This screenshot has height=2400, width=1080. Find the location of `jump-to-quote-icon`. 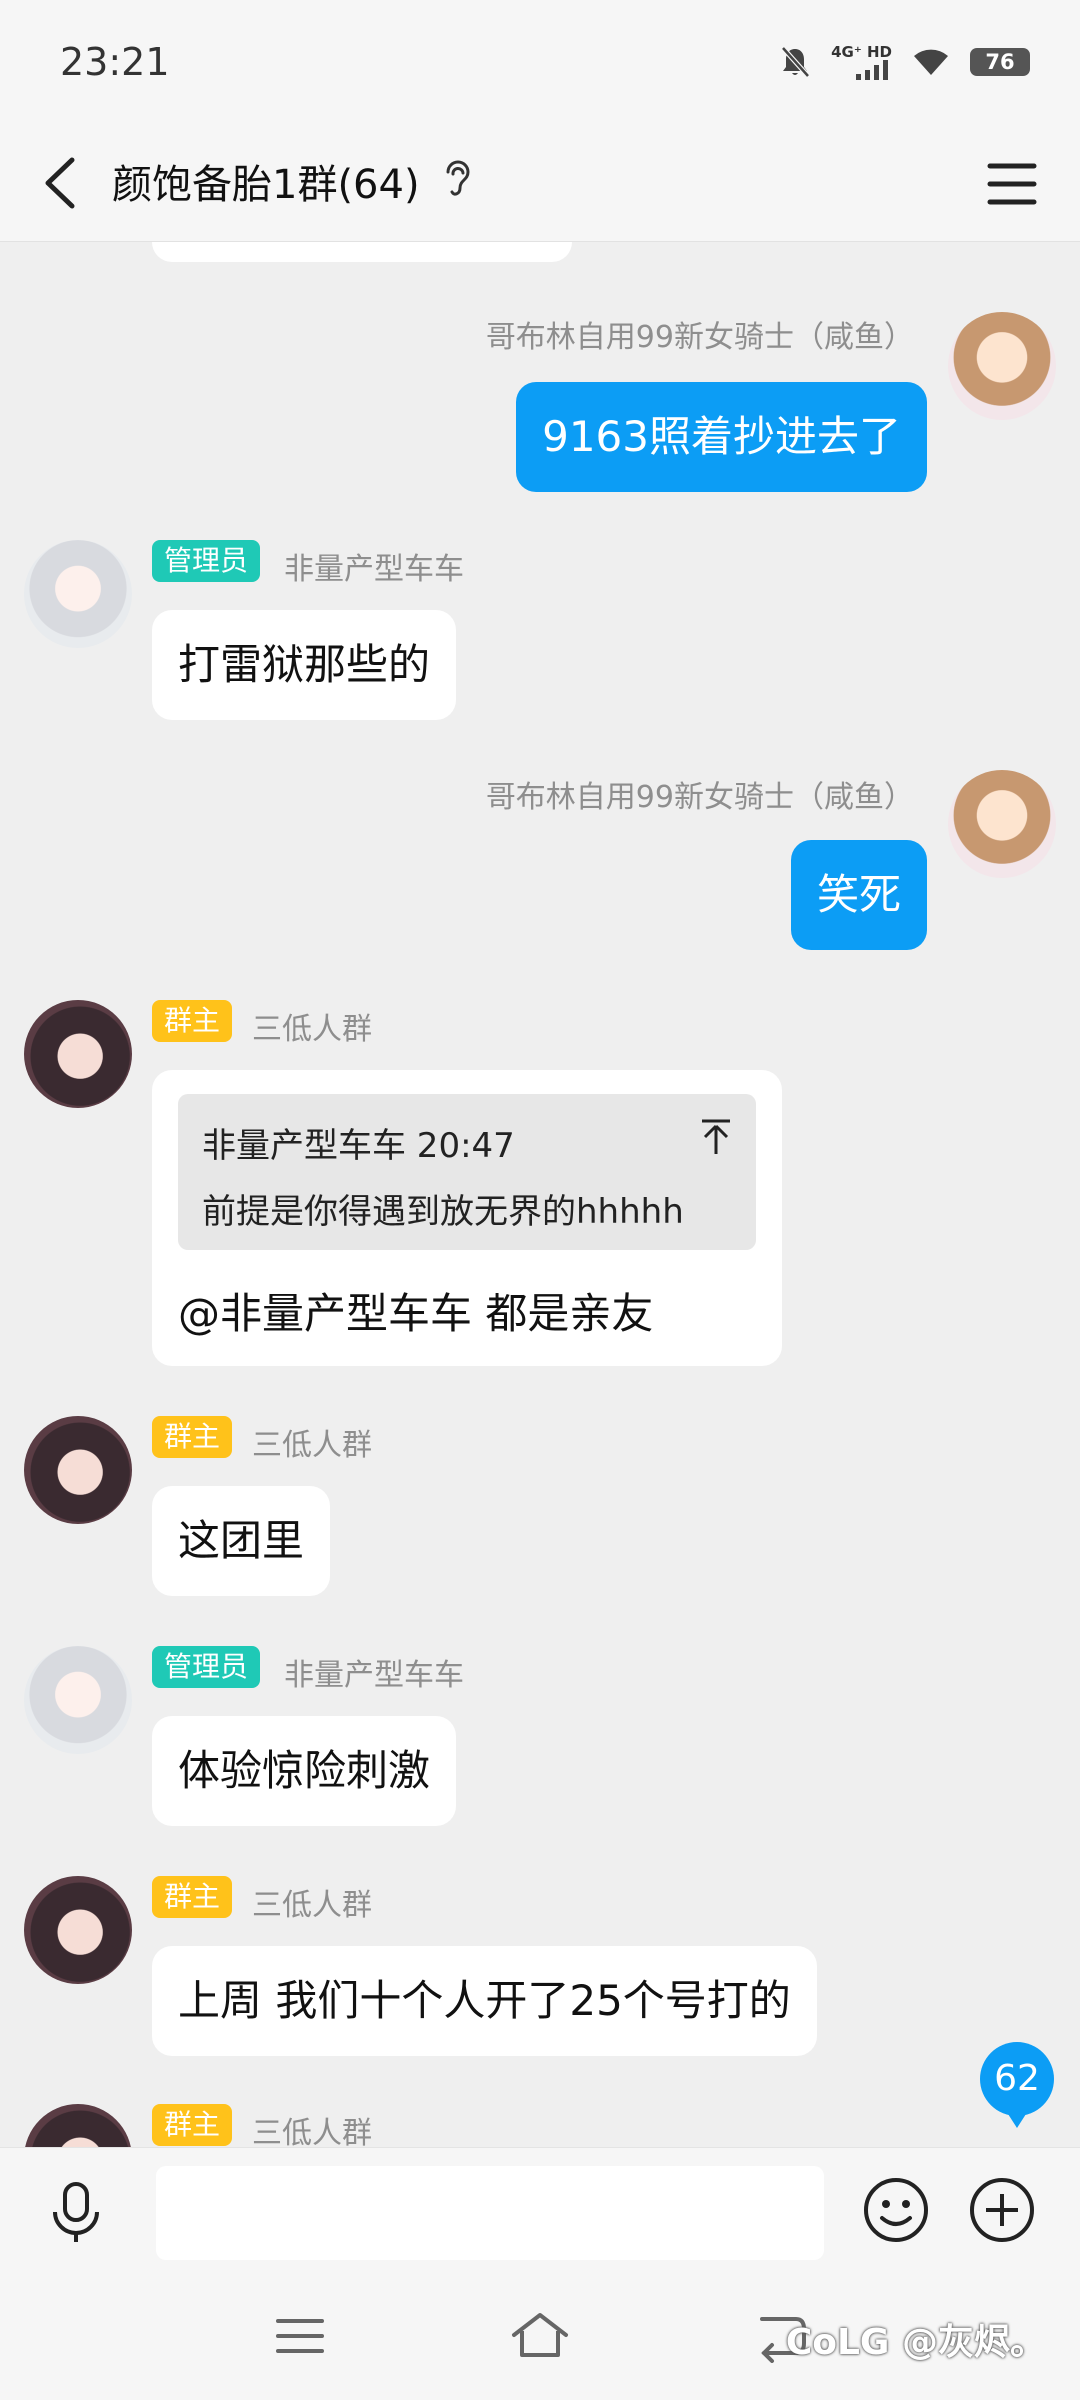

jump-to-quote-icon is located at coordinates (716, 1137).